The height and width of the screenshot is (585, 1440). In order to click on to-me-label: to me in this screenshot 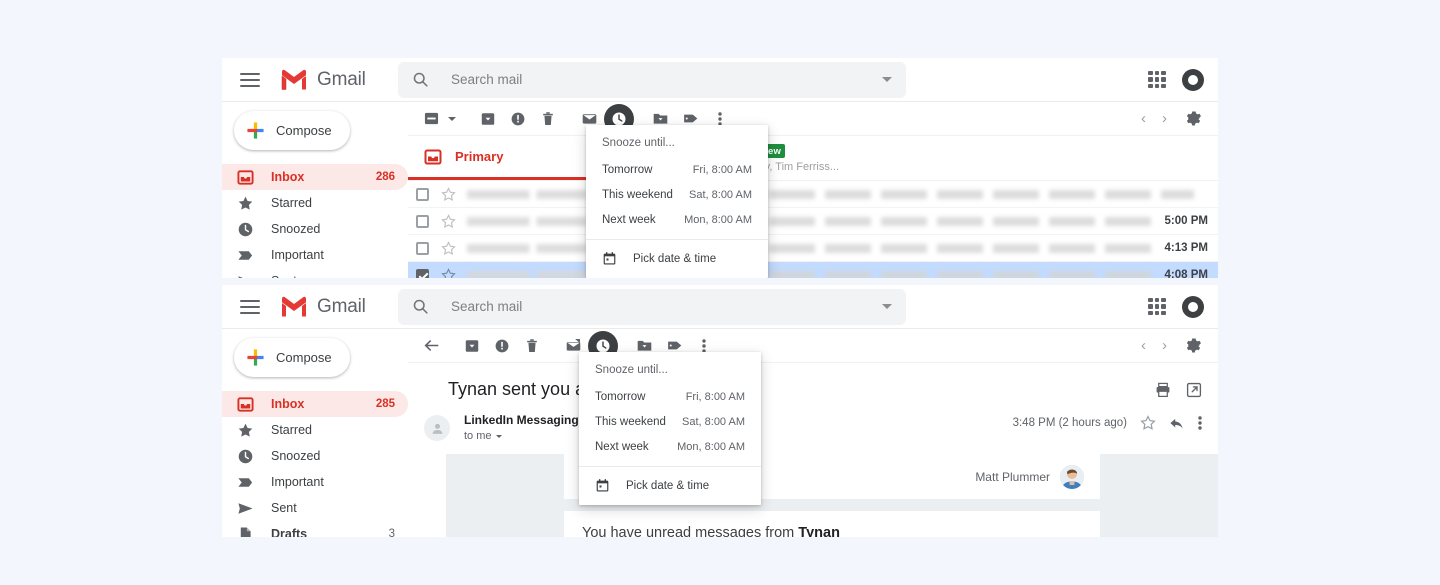, I will do `click(478, 436)`.